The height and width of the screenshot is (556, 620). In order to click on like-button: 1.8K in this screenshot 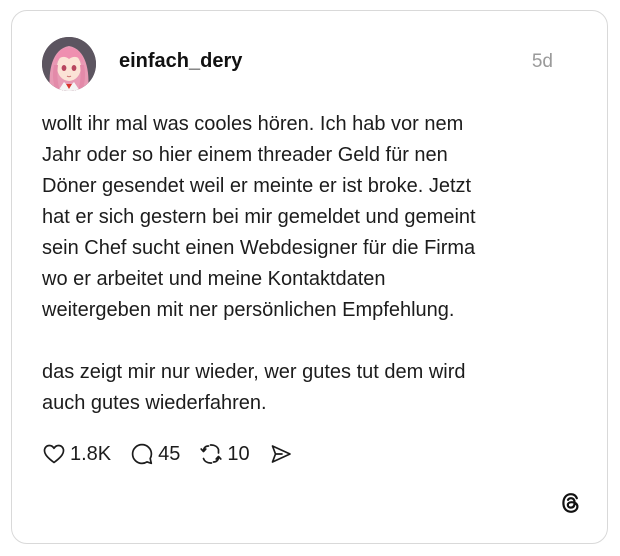, I will do `click(76, 454)`.